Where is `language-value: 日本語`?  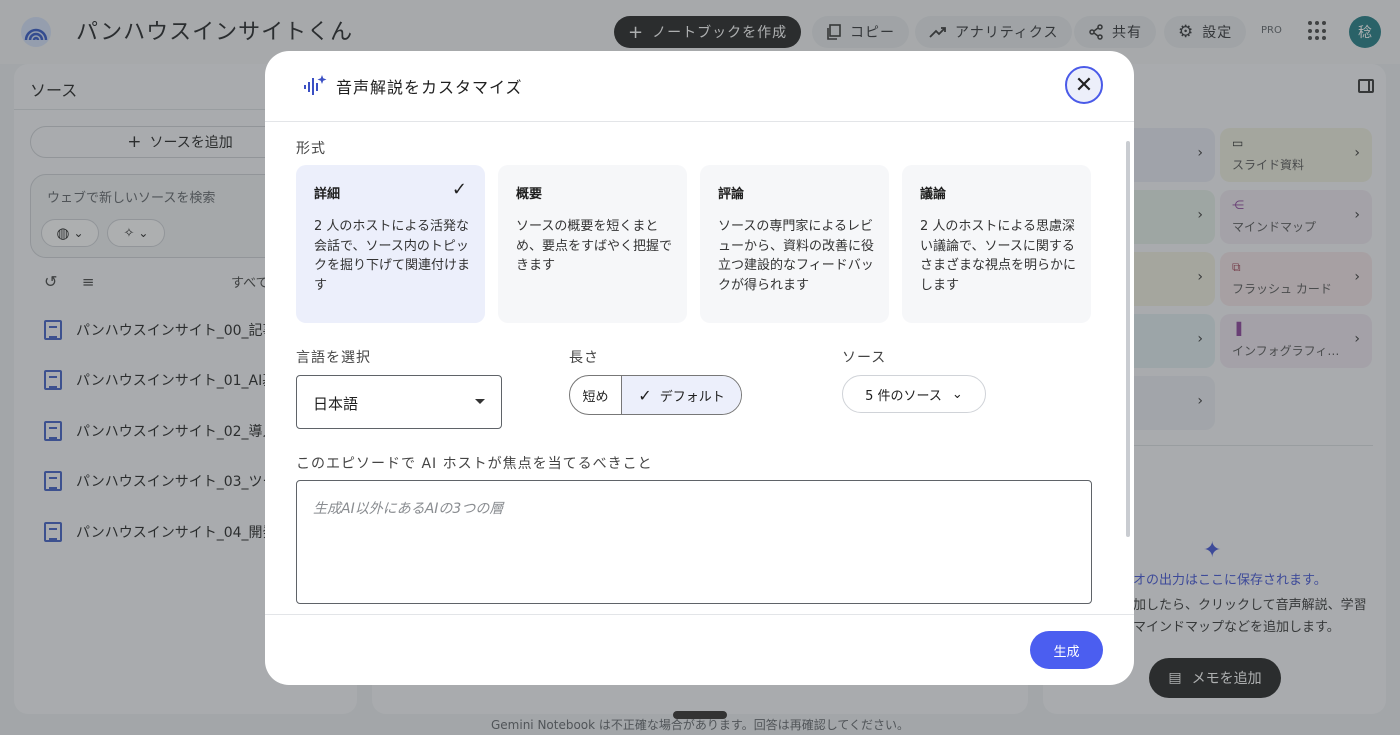 language-value: 日本語 is located at coordinates (336, 404).